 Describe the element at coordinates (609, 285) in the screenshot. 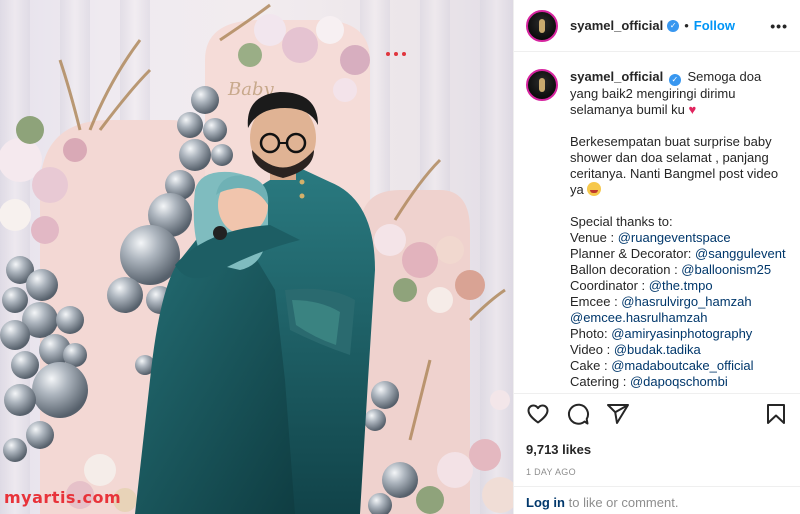

I see `credit-label: Coordinator :` at that location.